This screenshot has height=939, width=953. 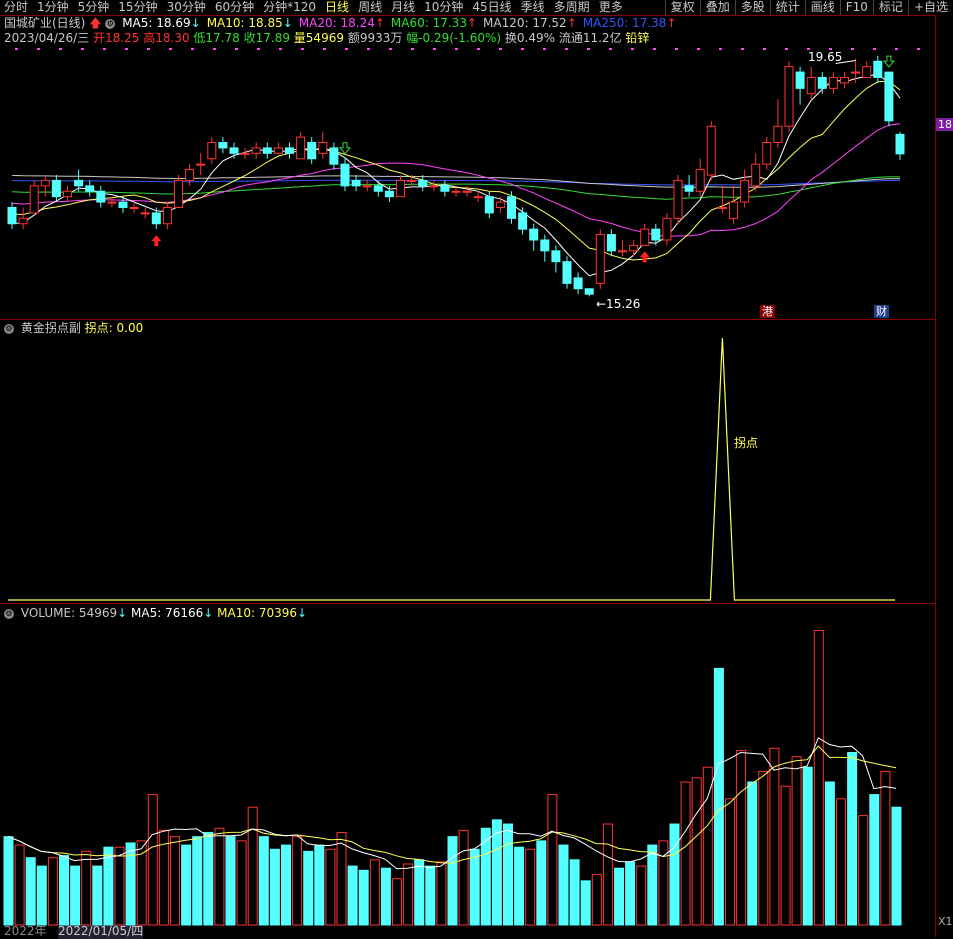 What do you see at coordinates (644, 257) in the screenshot?
I see `buy-arrow-icon` at bounding box center [644, 257].